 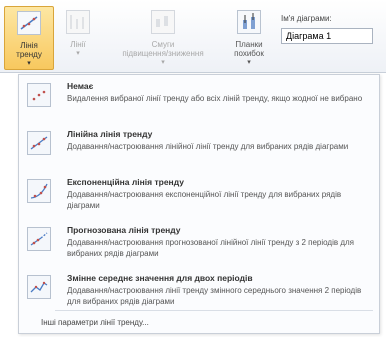 I want to click on menu-item-title: Лінійна лінія тренду, so click(x=110, y=134).